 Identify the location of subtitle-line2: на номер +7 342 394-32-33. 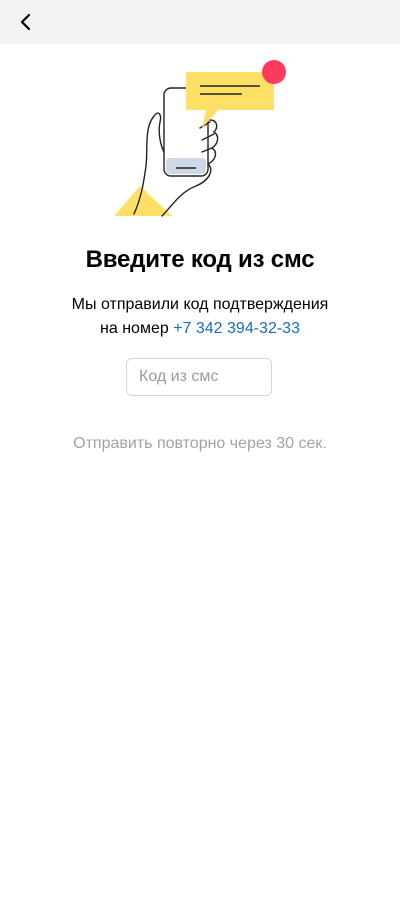
(200, 329).